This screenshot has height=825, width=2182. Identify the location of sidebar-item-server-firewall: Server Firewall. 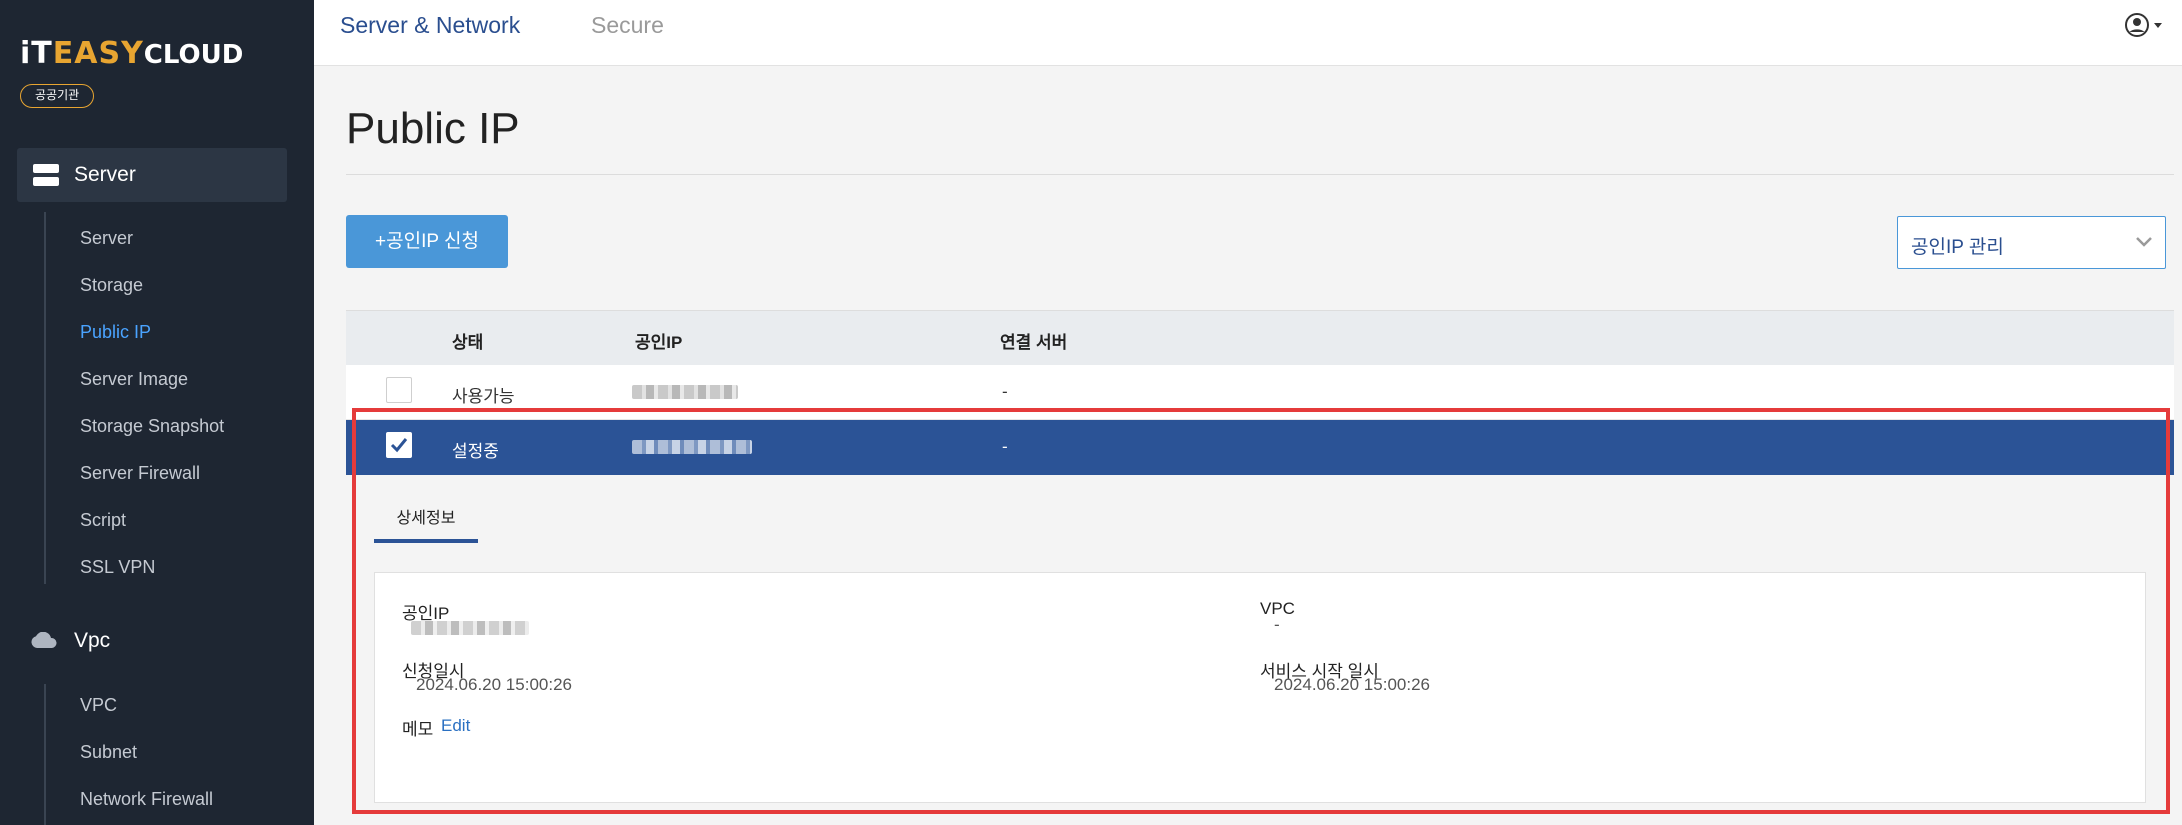
(140, 473).